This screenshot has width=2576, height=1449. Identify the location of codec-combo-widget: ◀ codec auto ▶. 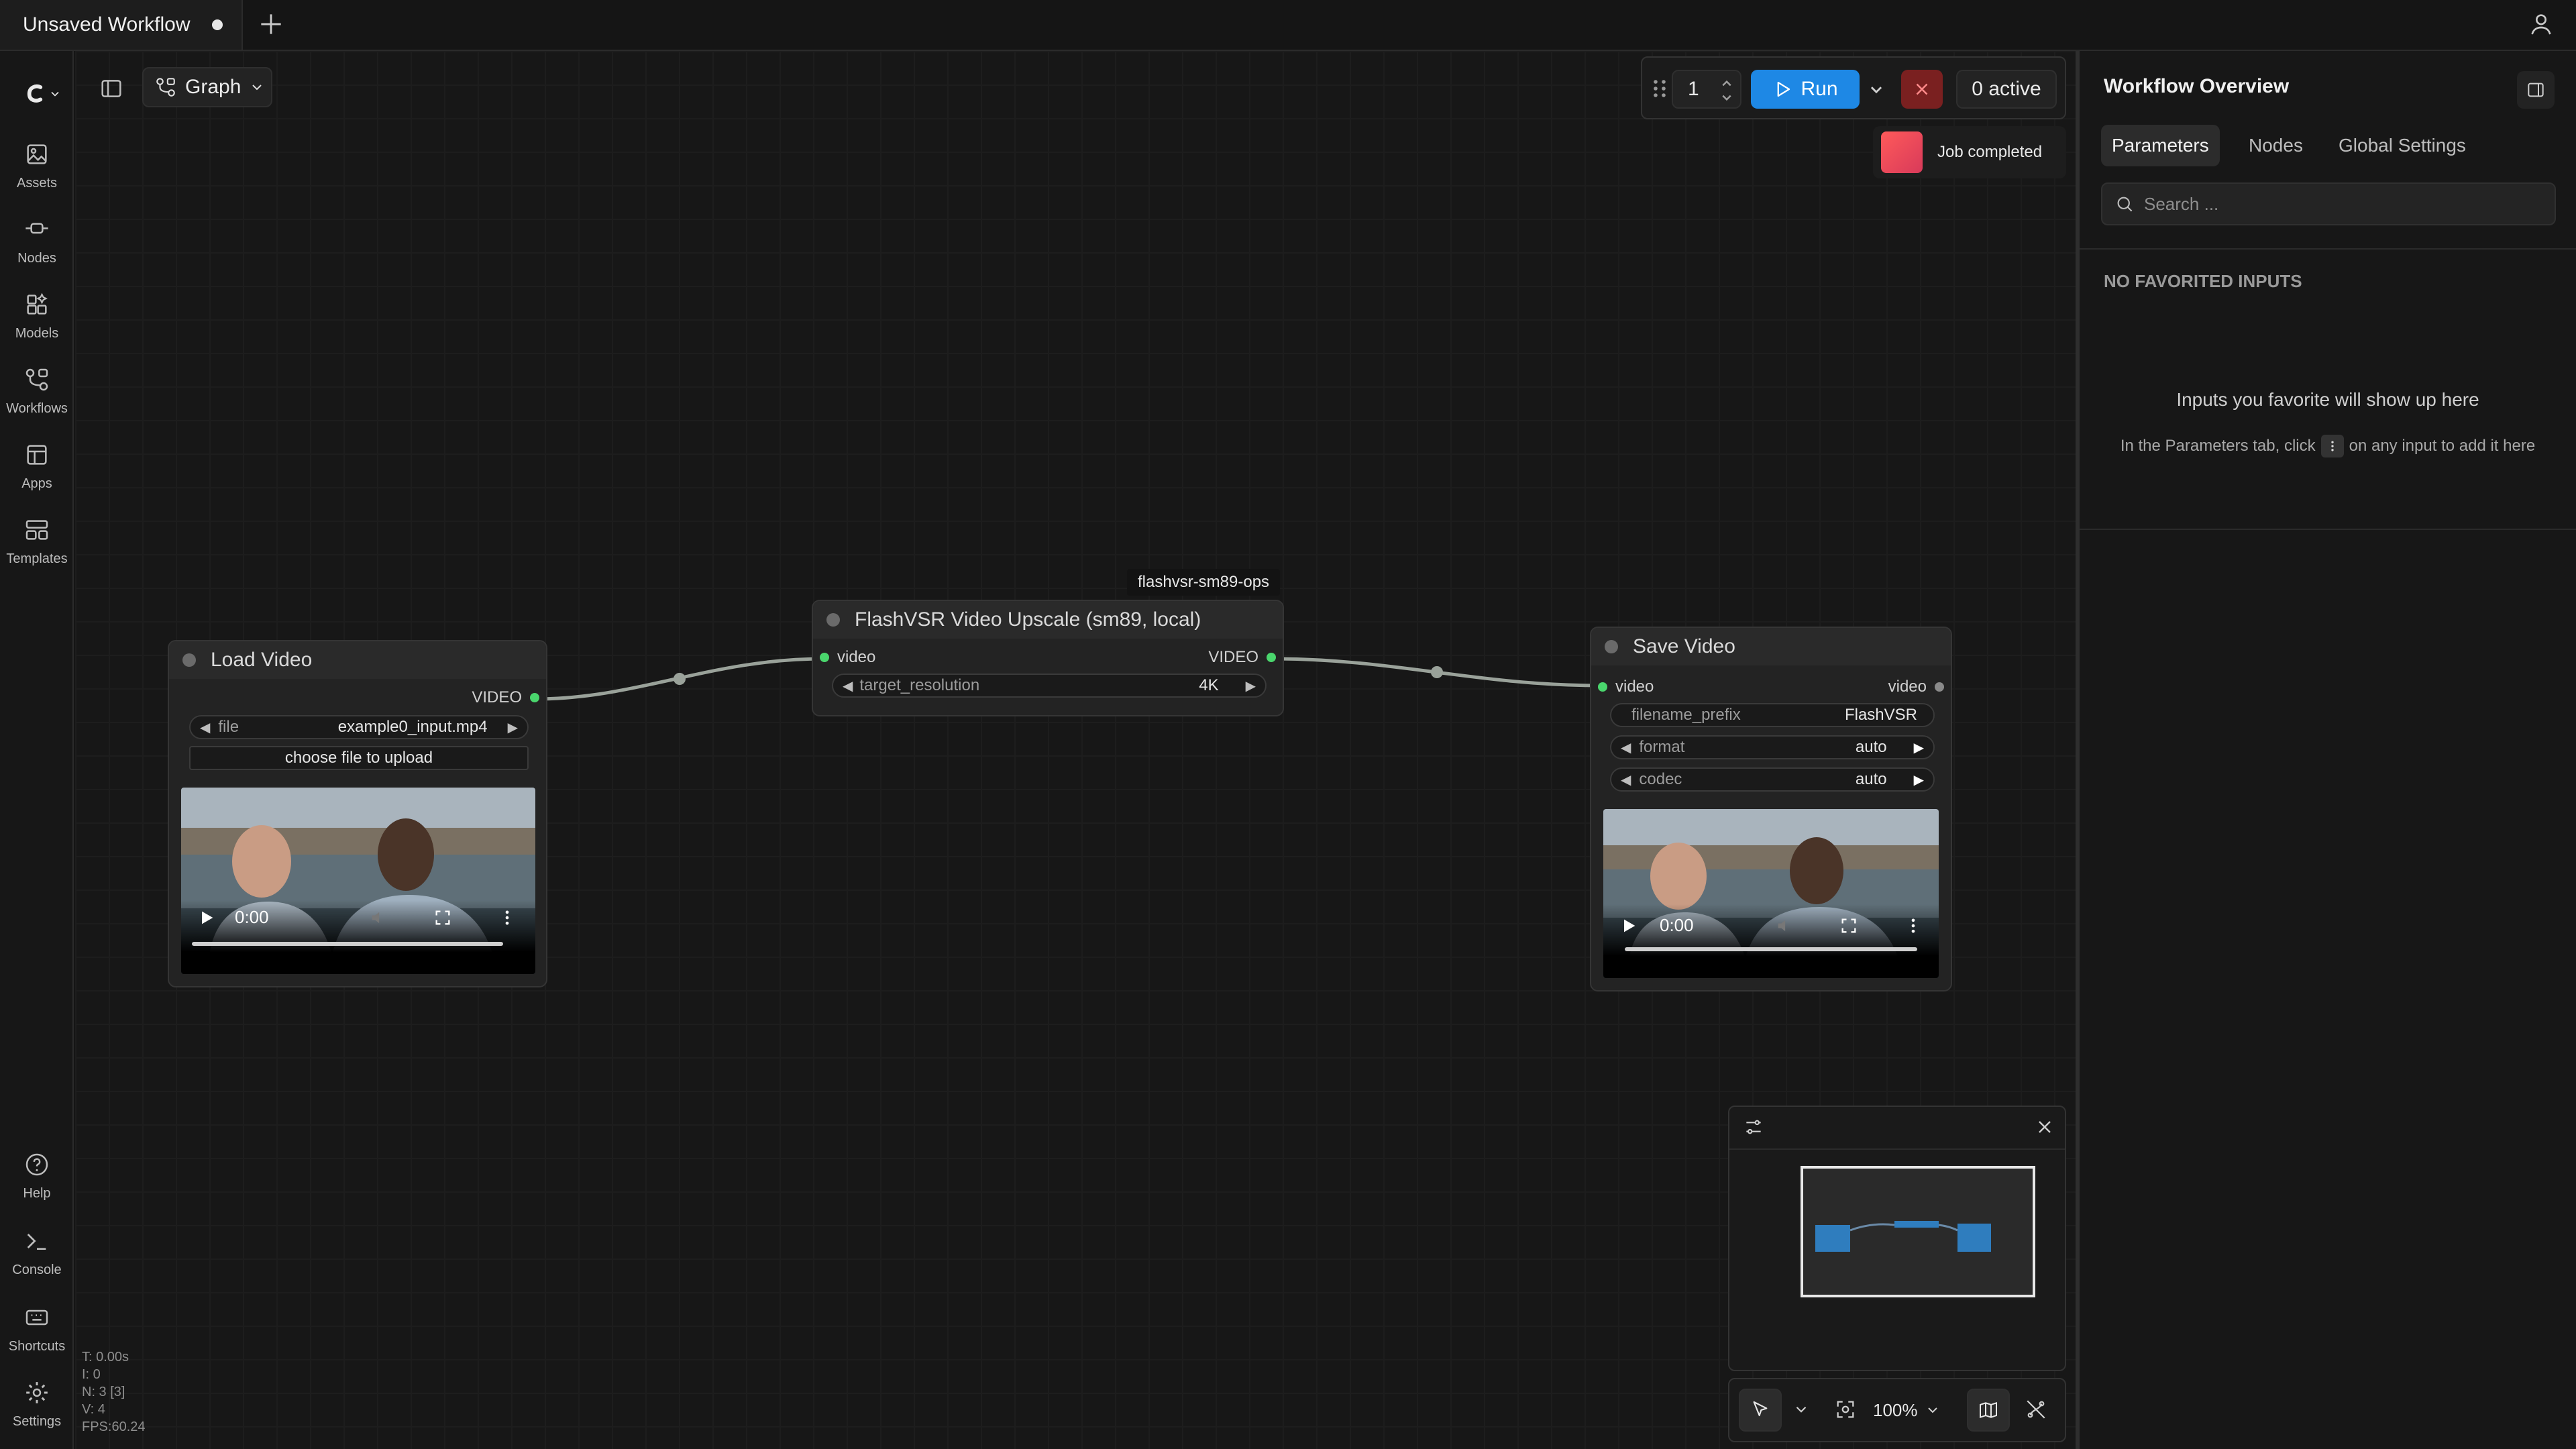
(1772, 779).